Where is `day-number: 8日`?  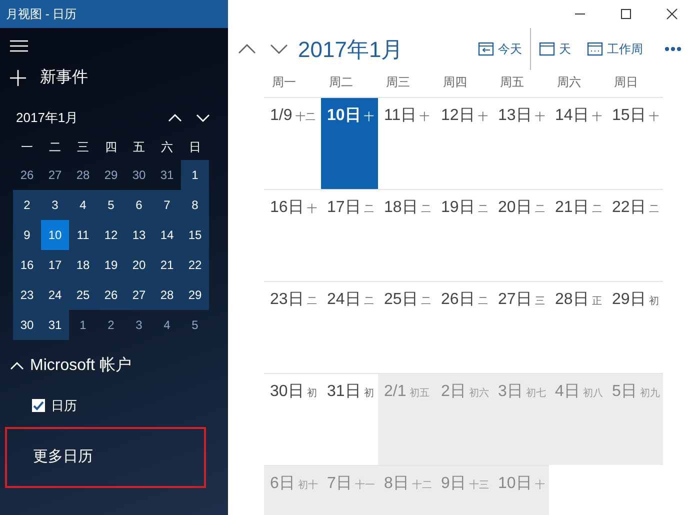
day-number: 8日 is located at coordinates (396, 484).